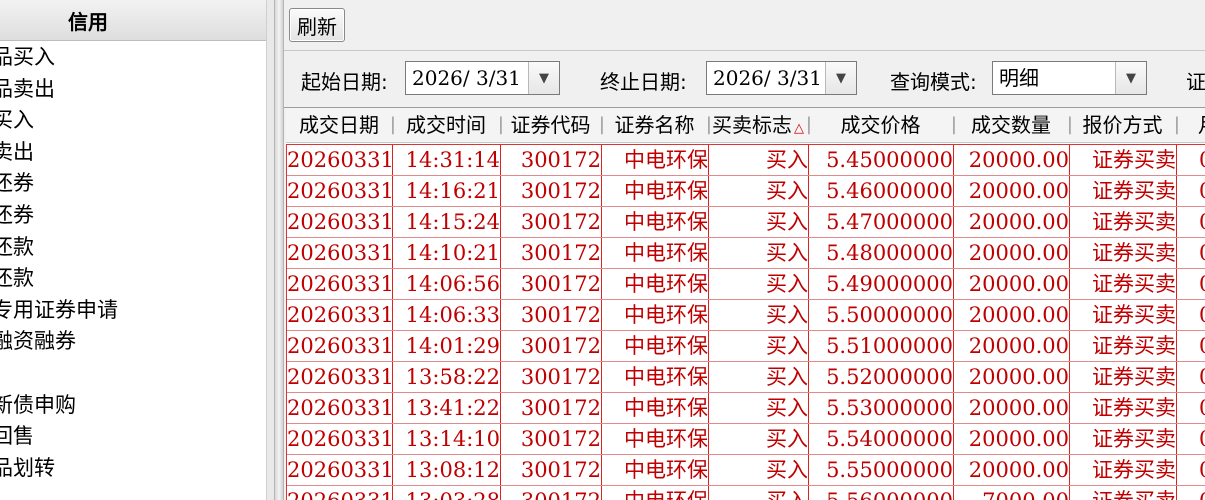 This screenshot has height=500, width=1205. What do you see at coordinates (1190, 125) in the screenshot?
I see `column-header-extra: 月` at bounding box center [1190, 125].